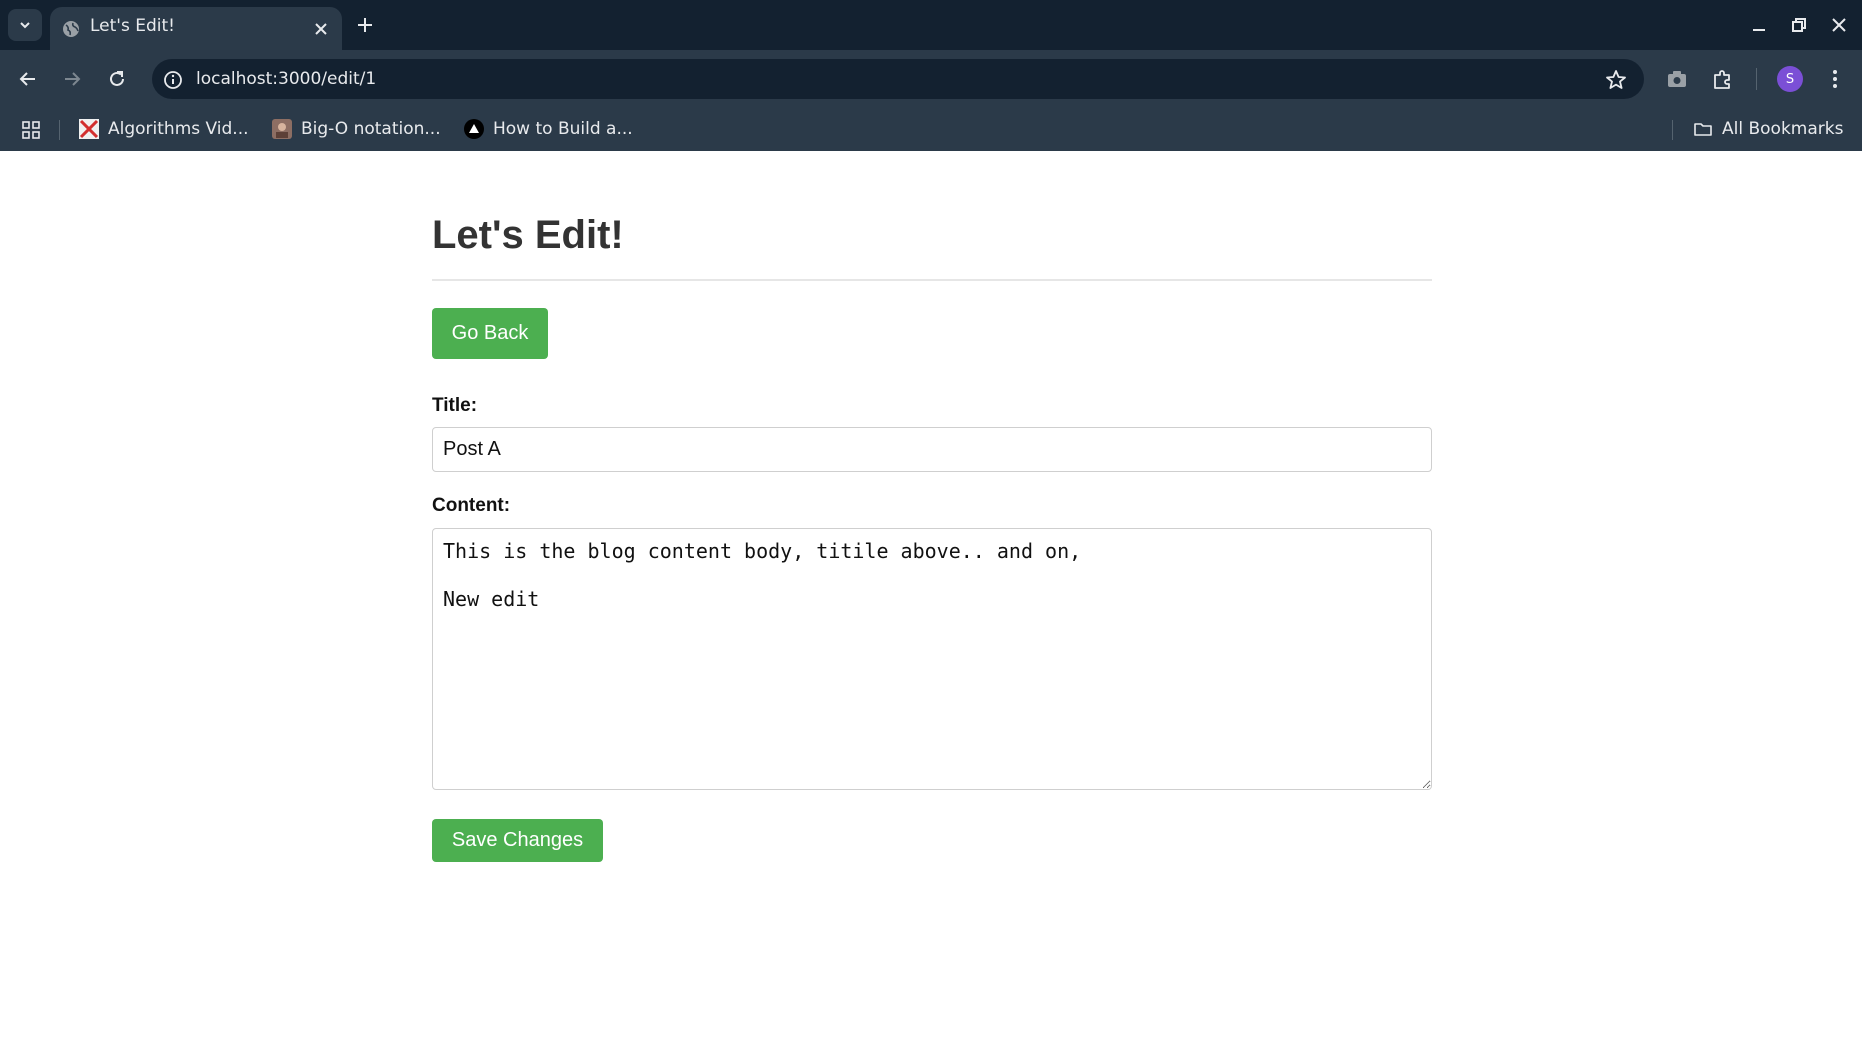 The image size is (1862, 1040). What do you see at coordinates (31, 130) in the screenshot?
I see `apps-grid-icon` at bounding box center [31, 130].